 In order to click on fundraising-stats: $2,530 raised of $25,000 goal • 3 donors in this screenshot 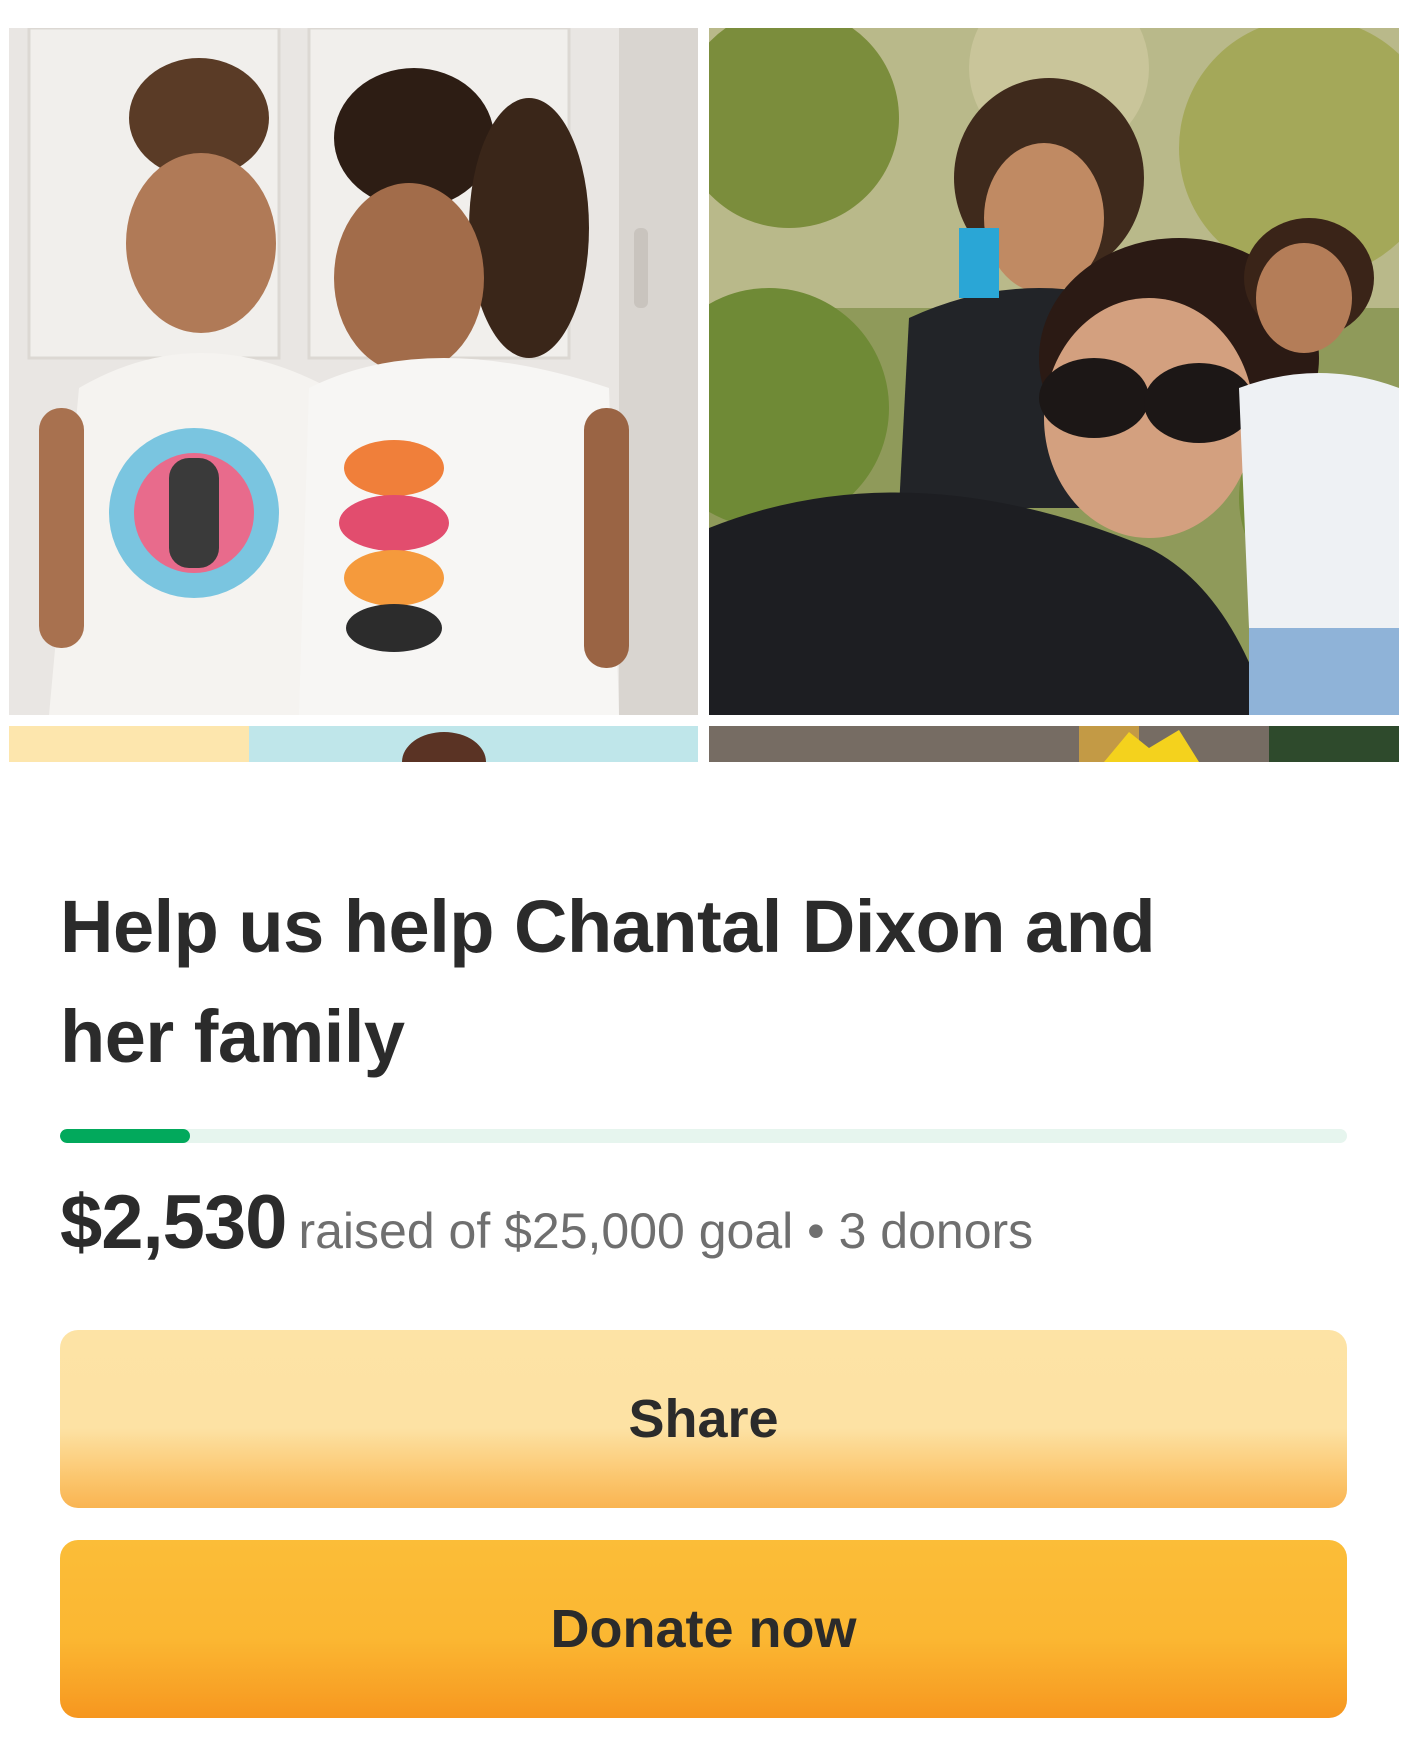, I will do `click(705, 1233)`.